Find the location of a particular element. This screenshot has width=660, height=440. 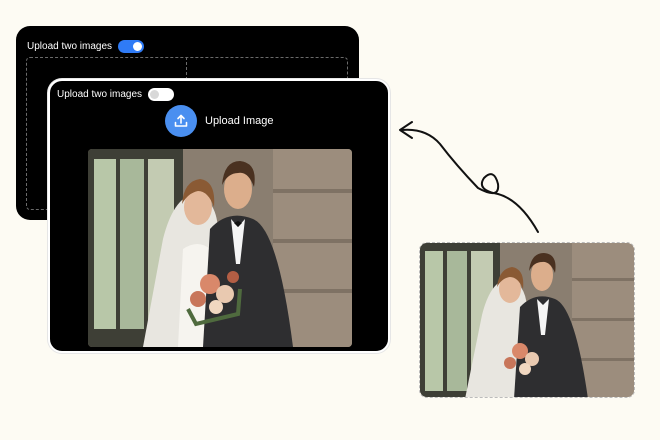

upload-image-button: Upload Image is located at coordinates (219, 121).